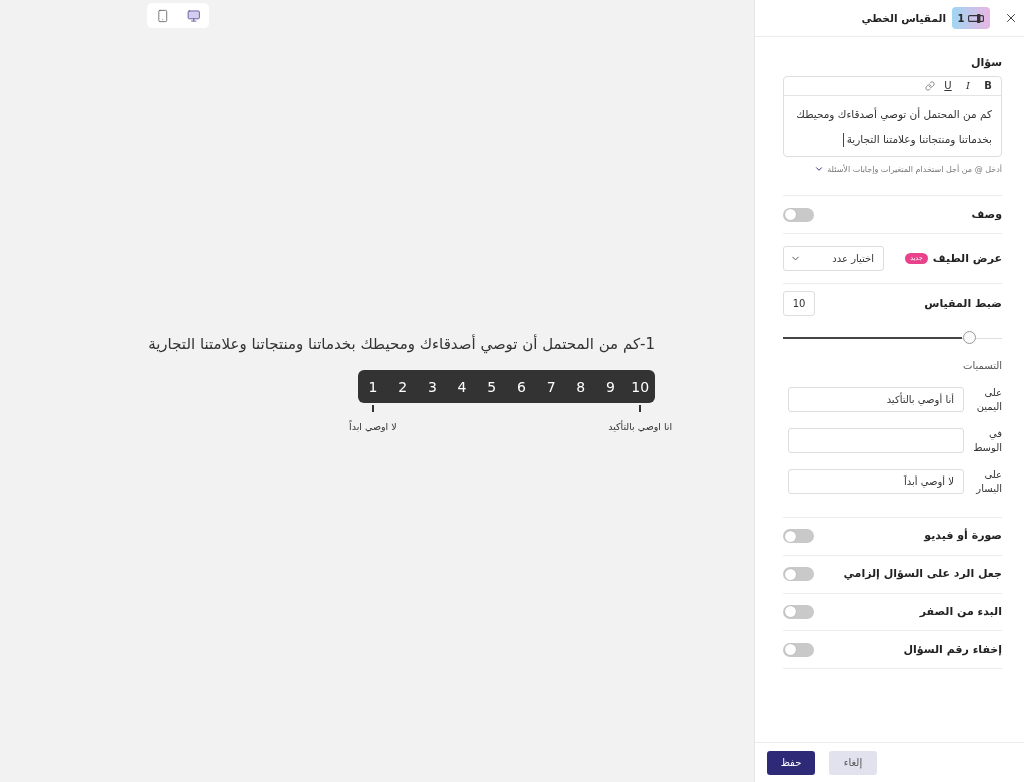 The height and width of the screenshot is (782, 1024). I want to click on scale-option: 10, so click(640, 386).